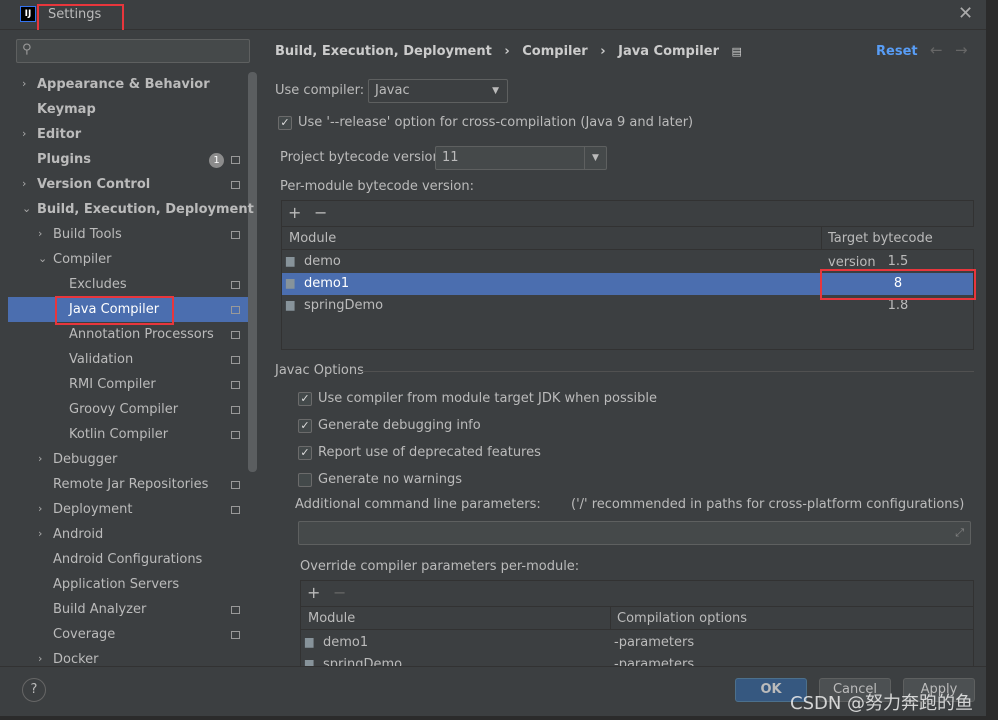 The width and height of the screenshot is (998, 720). I want to click on module-name: demo, so click(322, 261).